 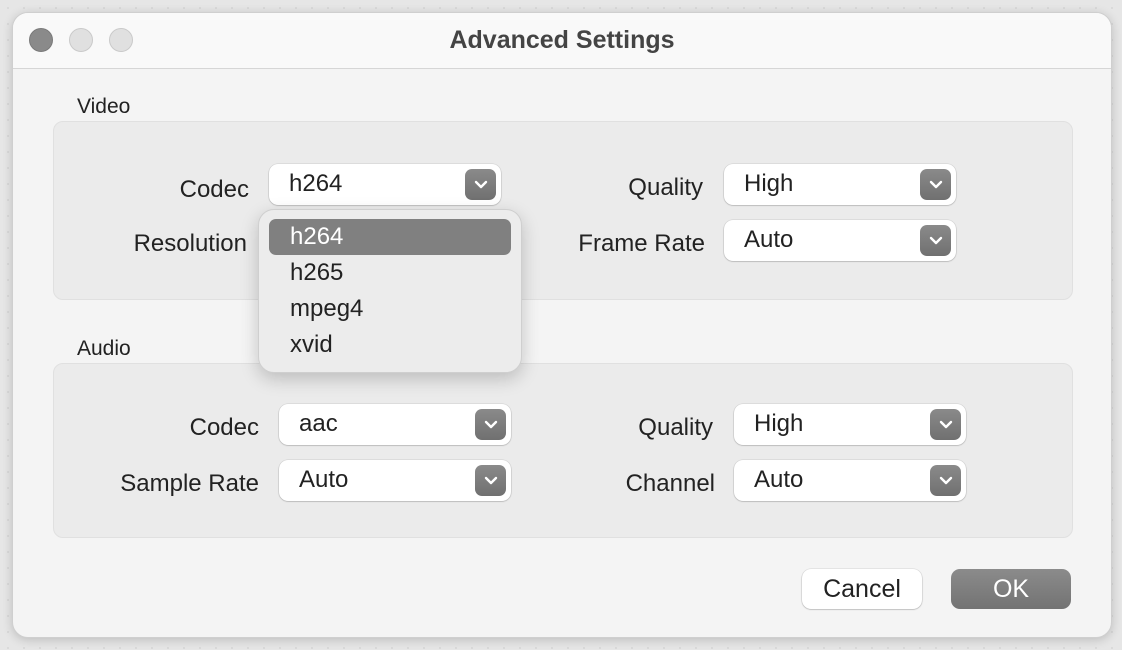 What do you see at coordinates (214, 189) in the screenshot?
I see `video-codec-label: Codec` at bounding box center [214, 189].